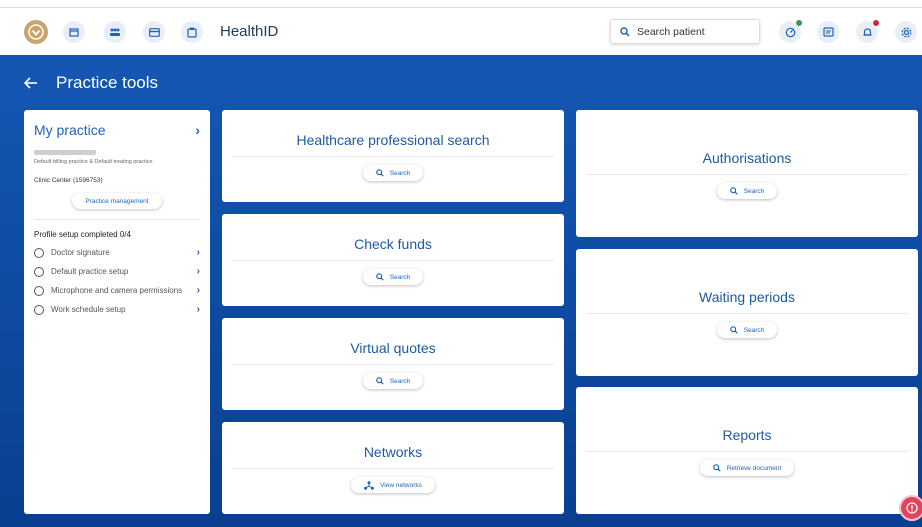 The height and width of the screenshot is (527, 922). I want to click on networks-card: Networks View networks, so click(393, 468).